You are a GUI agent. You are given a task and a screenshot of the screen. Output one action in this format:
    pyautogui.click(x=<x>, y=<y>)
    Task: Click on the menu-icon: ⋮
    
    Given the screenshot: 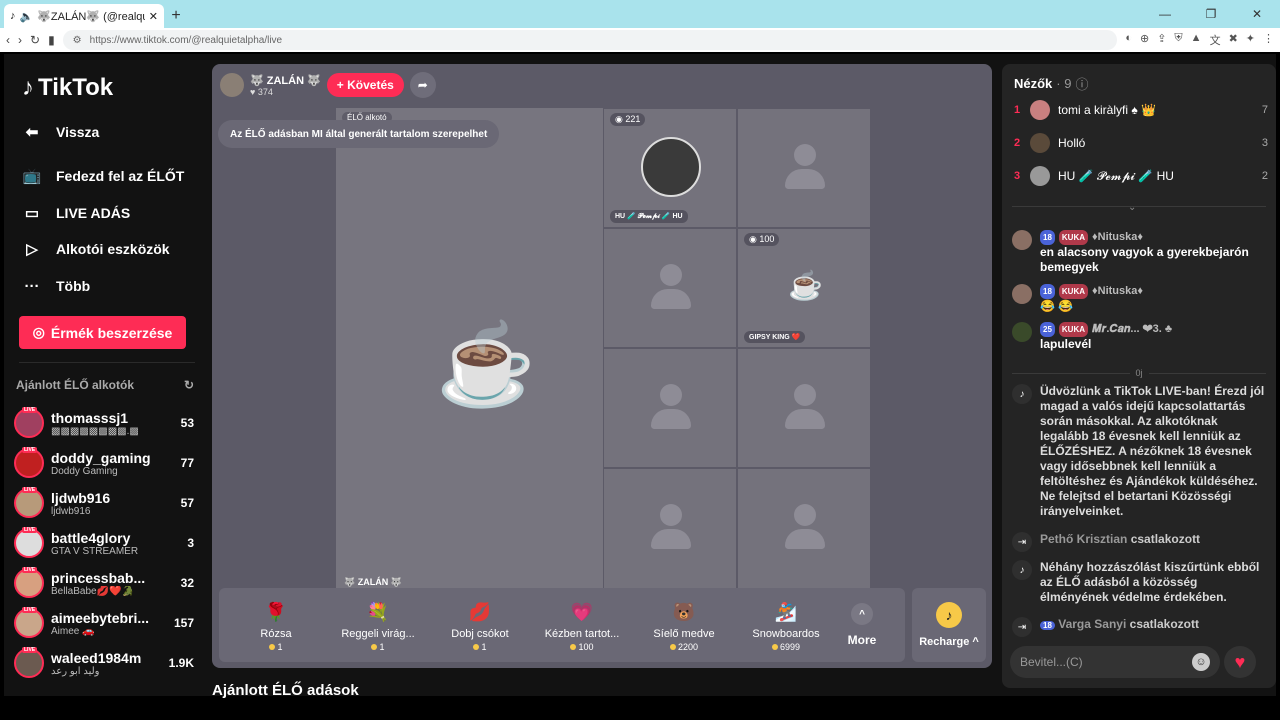 What is the action you would take?
    pyautogui.click(x=1268, y=40)
    